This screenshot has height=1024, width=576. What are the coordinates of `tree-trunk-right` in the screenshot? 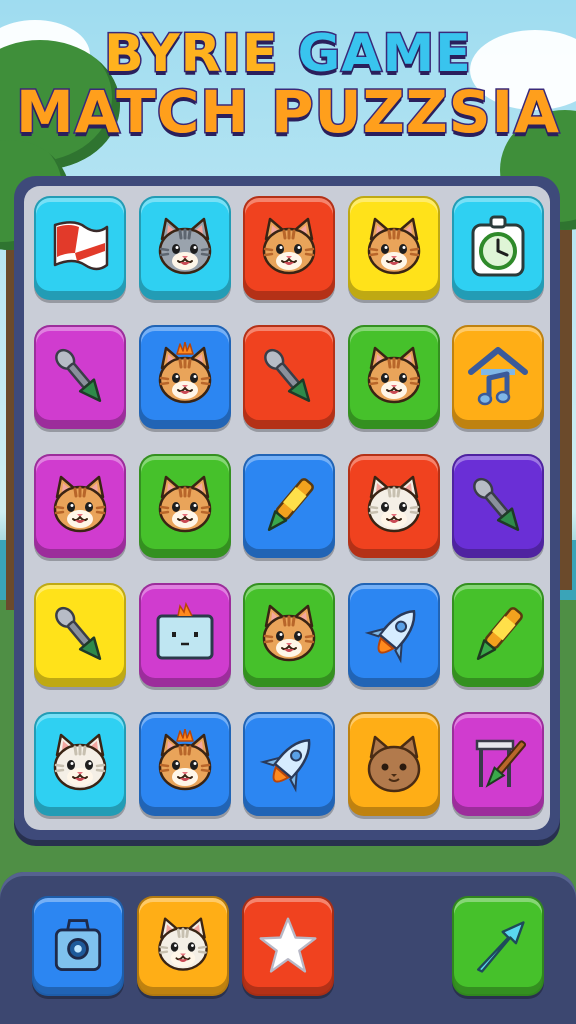 It's located at (566, 380).